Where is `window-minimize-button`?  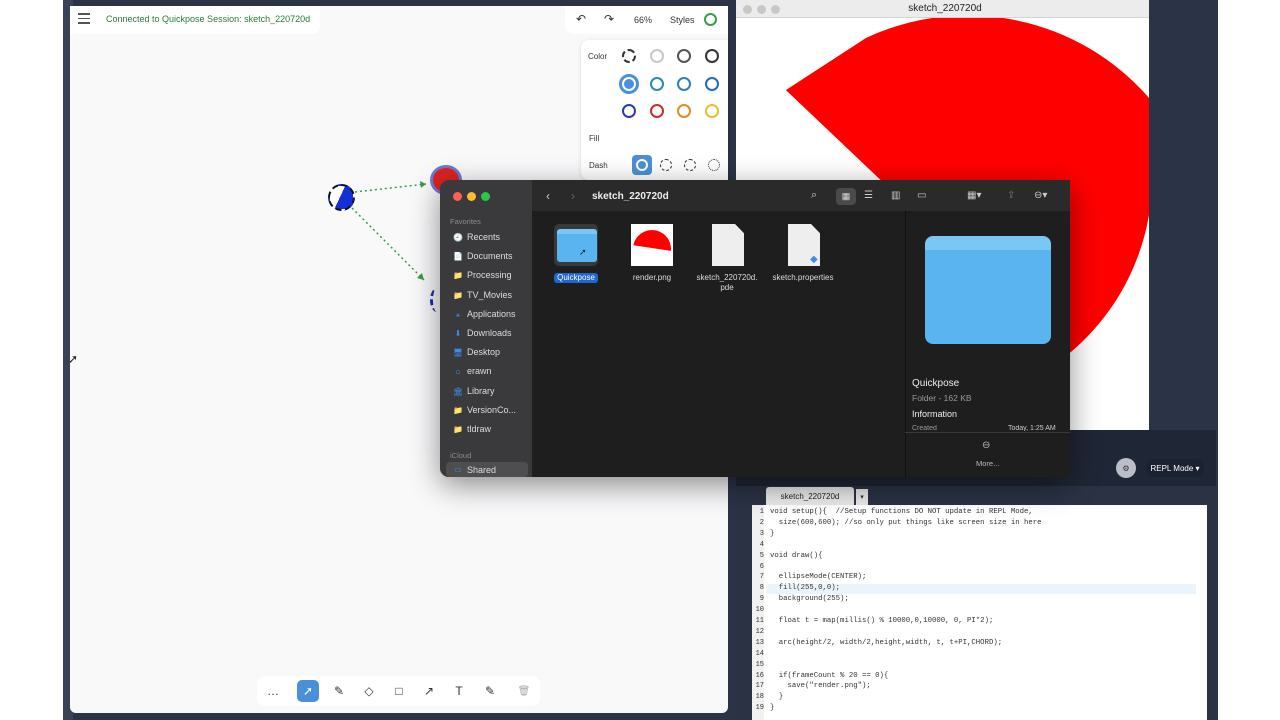
window-minimize-button is located at coordinates (761, 9).